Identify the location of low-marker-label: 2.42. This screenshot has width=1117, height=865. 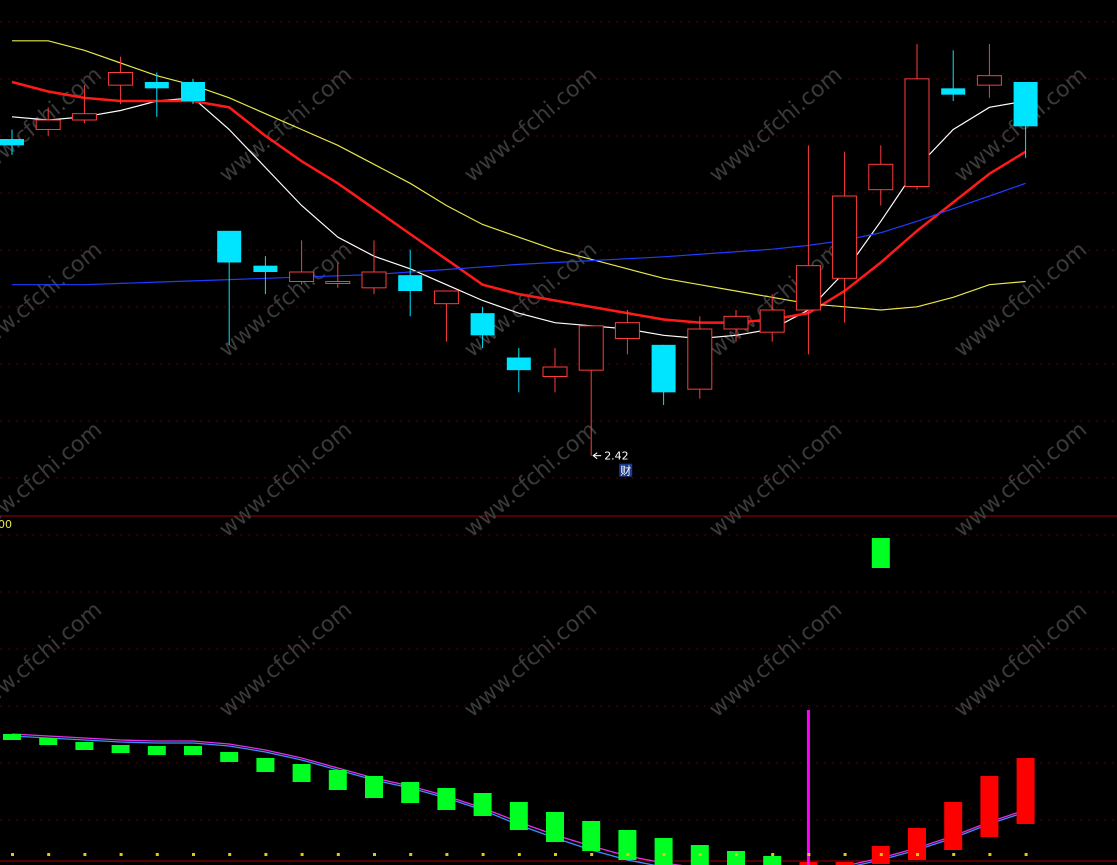
(616, 456).